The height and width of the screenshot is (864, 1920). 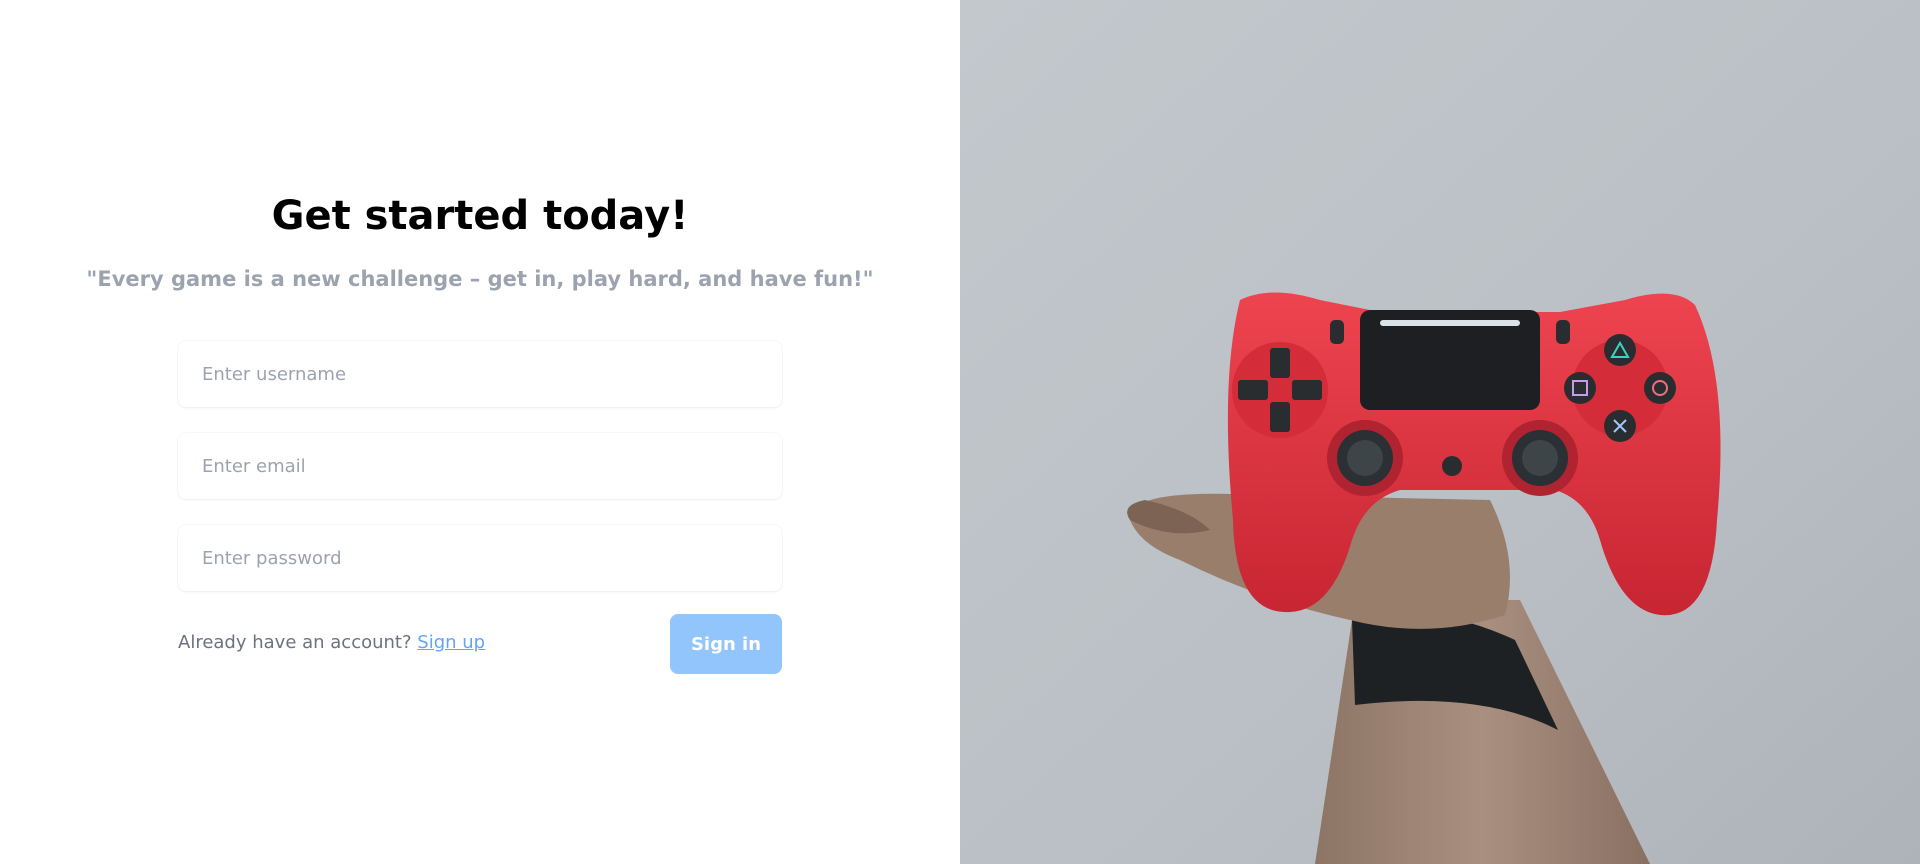 I want to click on page-title: Get started today!, so click(x=480, y=216).